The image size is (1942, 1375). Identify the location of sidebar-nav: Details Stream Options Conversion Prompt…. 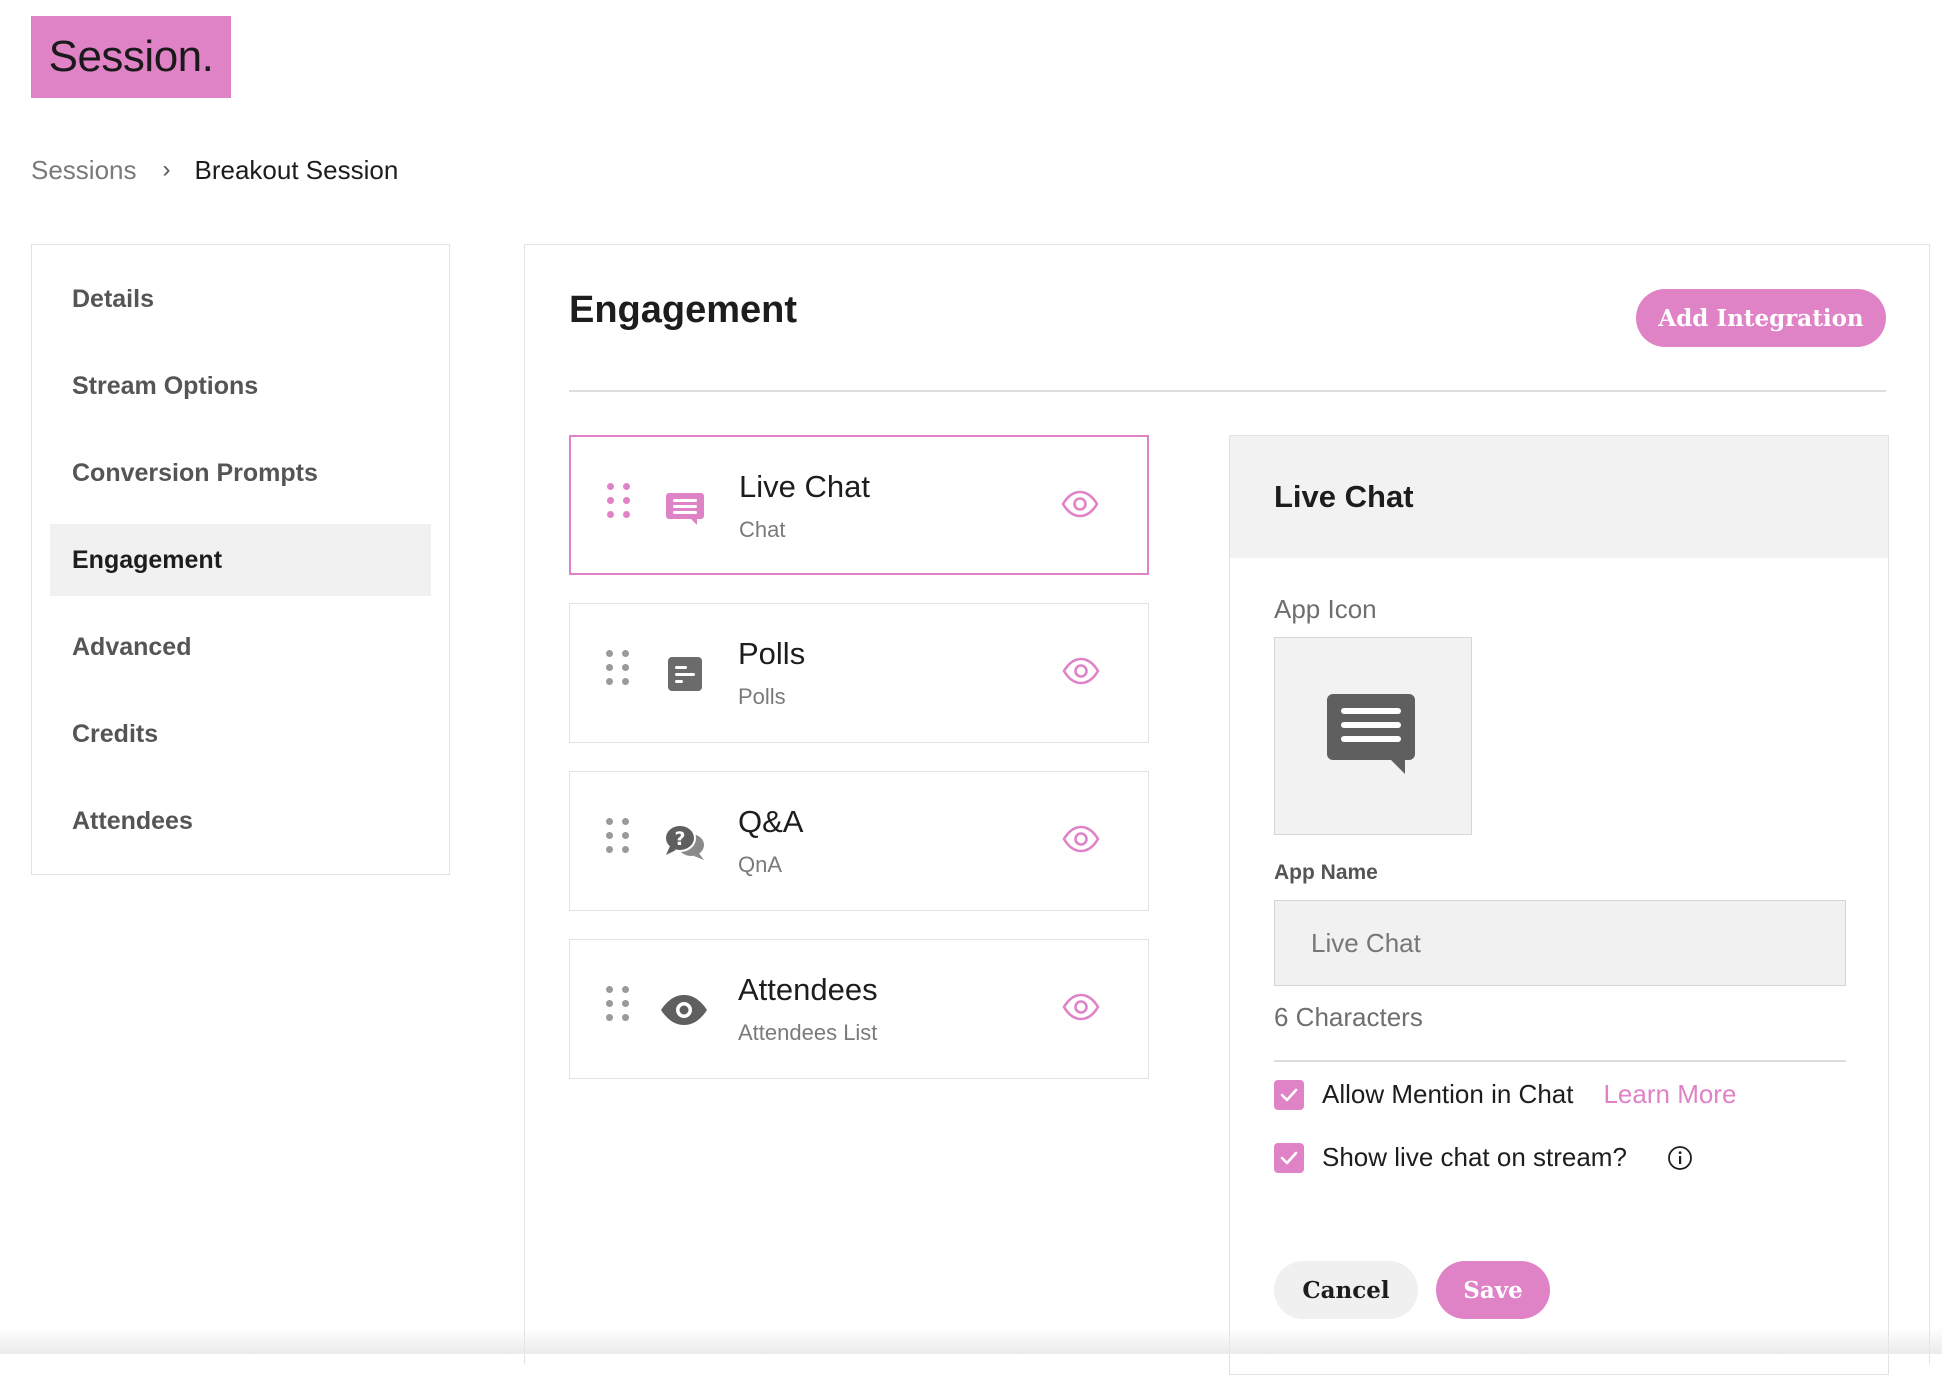
(240, 559).